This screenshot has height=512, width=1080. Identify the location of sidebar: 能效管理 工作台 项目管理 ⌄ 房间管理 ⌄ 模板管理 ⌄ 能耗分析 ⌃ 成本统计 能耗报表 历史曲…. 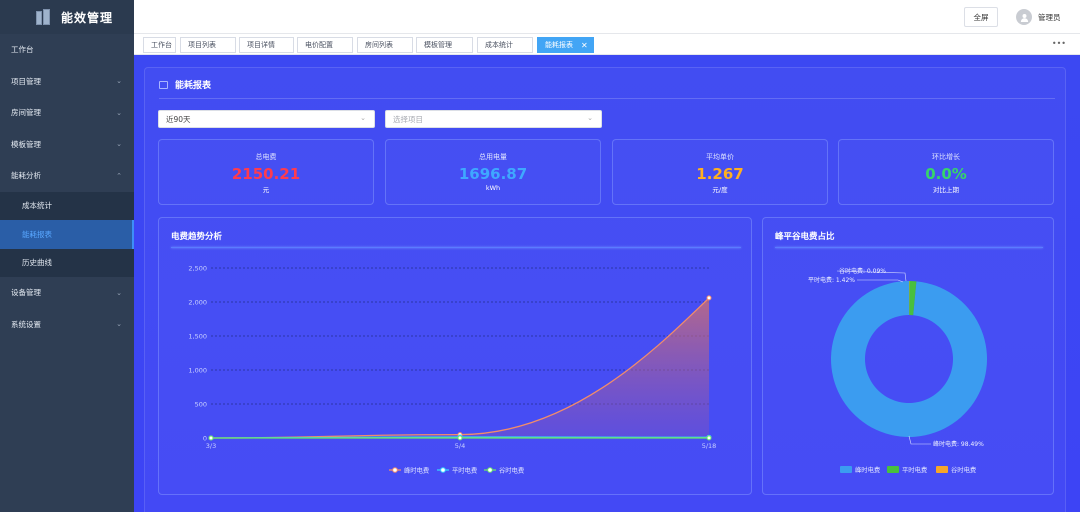
(67, 256).